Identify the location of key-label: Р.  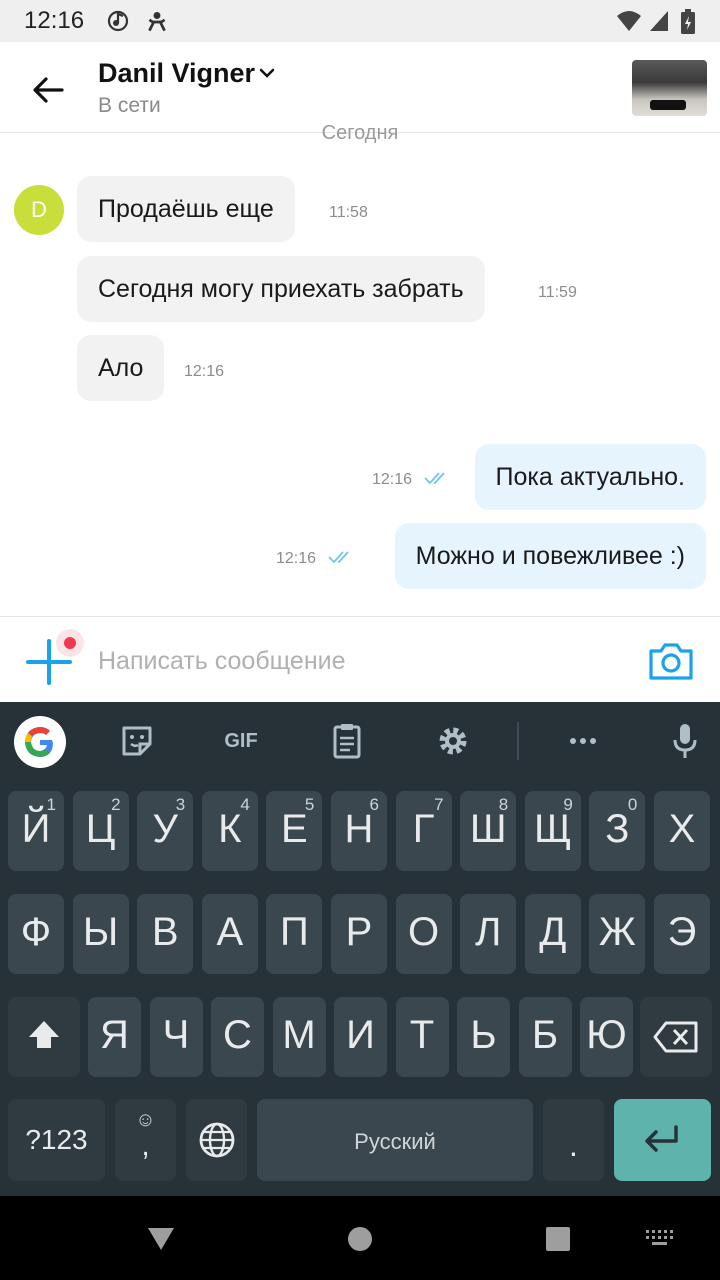
(359, 932).